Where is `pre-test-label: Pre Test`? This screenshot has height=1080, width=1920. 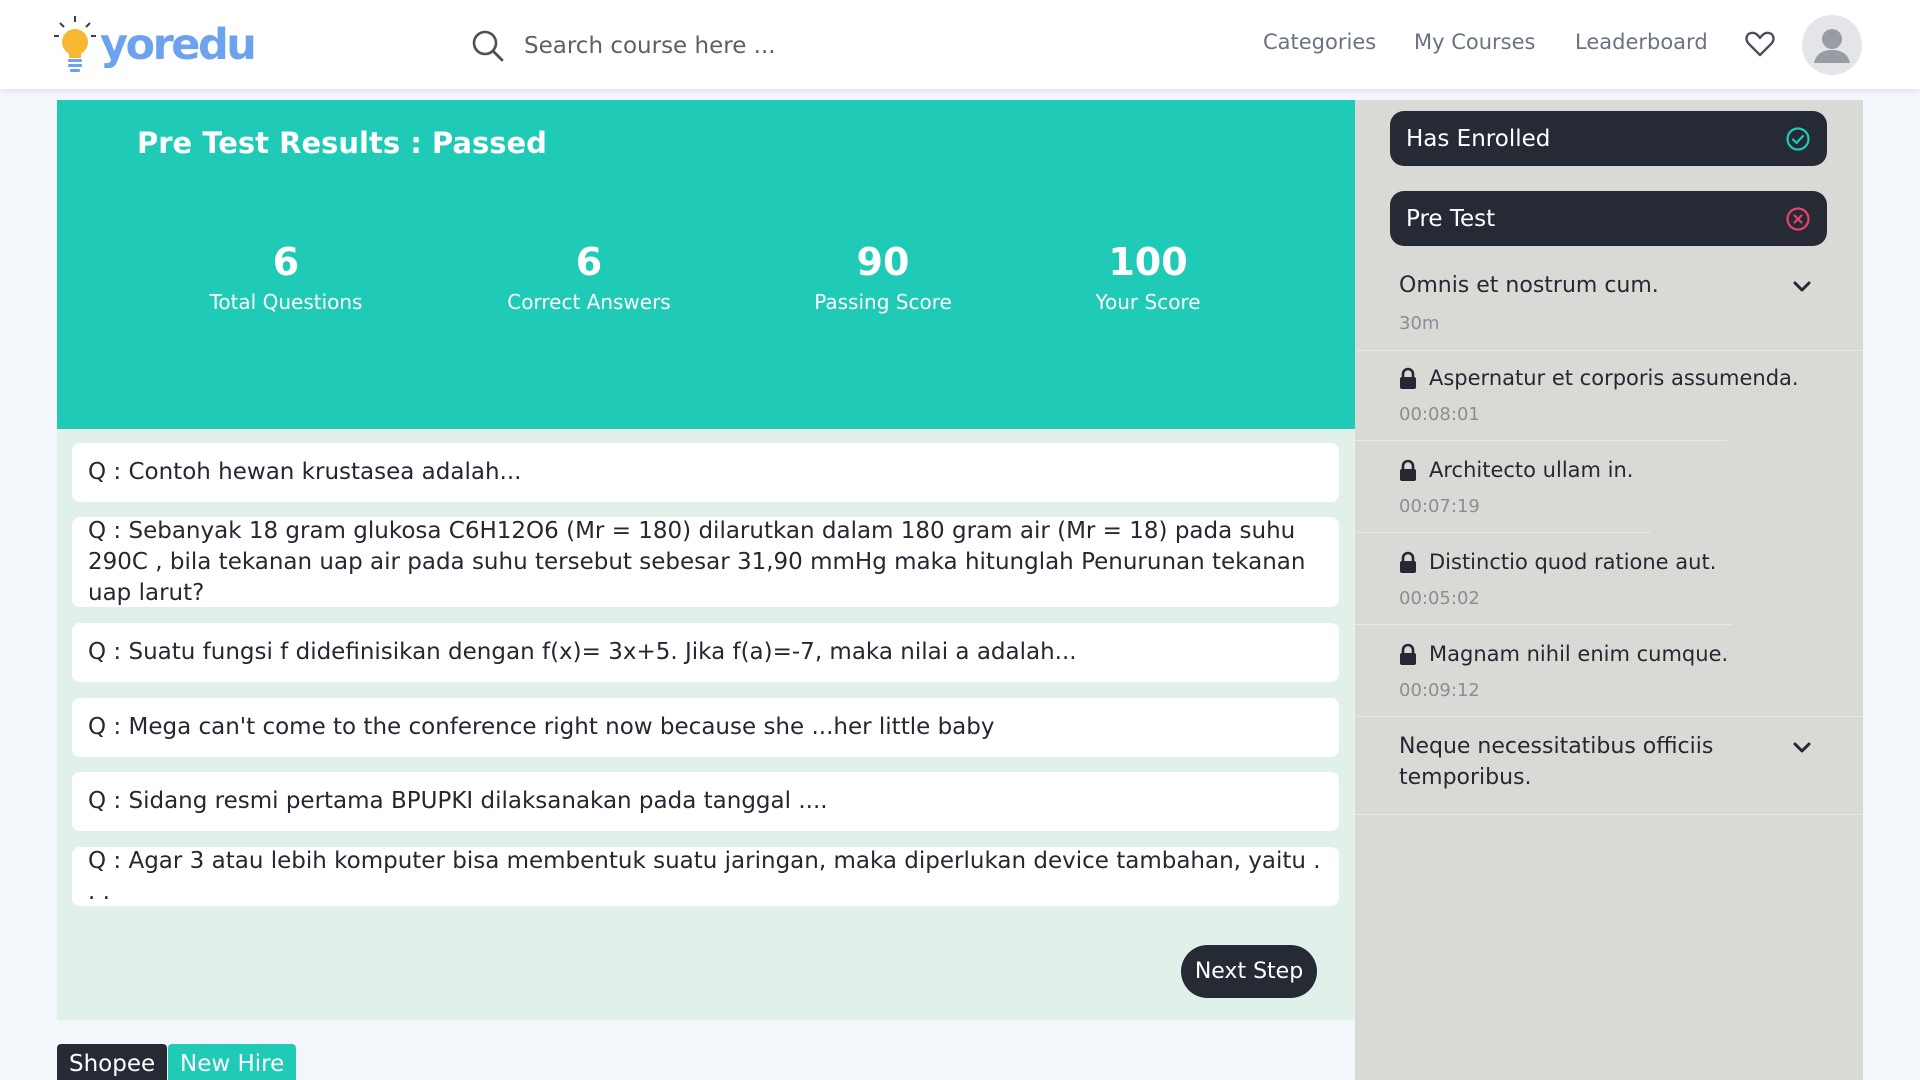 pre-test-label: Pre Test is located at coordinates (1451, 218).